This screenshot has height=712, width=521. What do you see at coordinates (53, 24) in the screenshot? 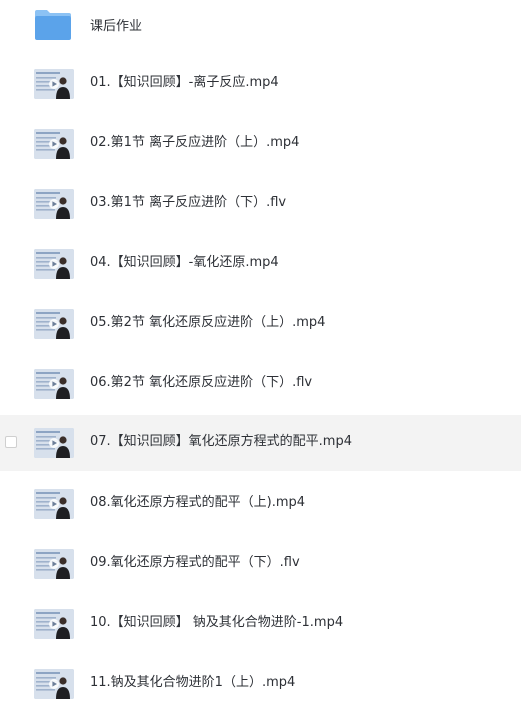
I see `folder-icon` at bounding box center [53, 24].